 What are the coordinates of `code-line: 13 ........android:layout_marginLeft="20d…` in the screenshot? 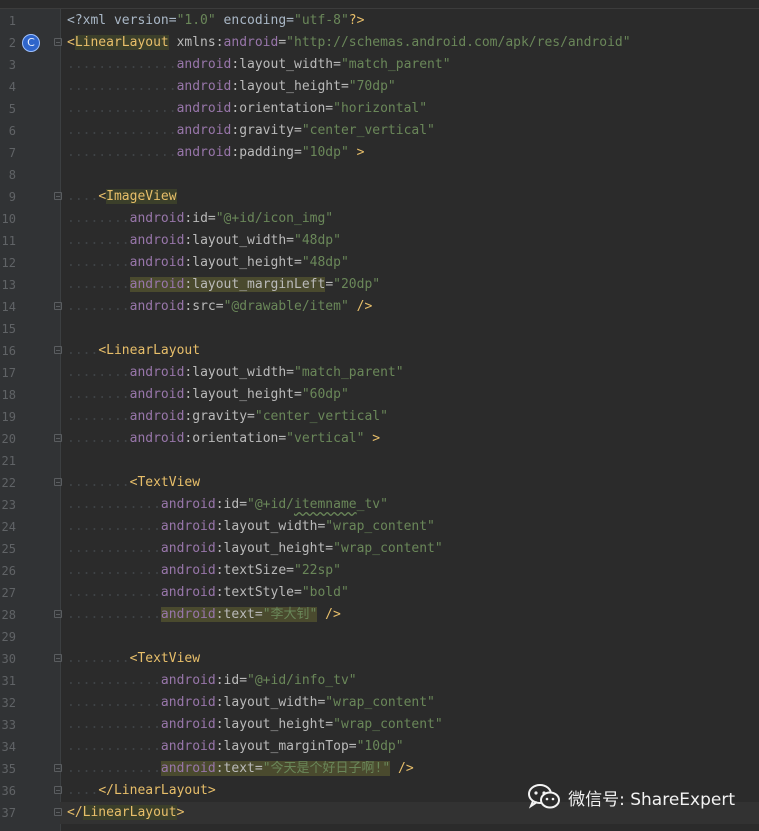 It's located at (380, 285).